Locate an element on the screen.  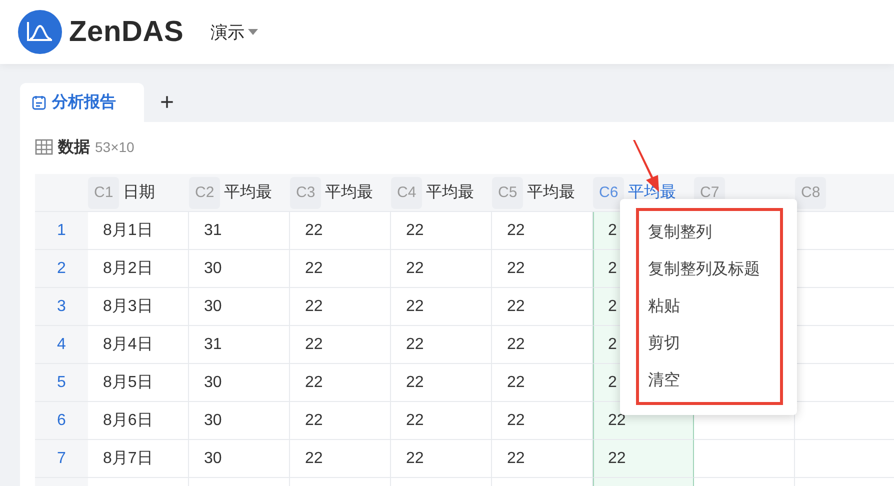
document-icon is located at coordinates (39, 102).